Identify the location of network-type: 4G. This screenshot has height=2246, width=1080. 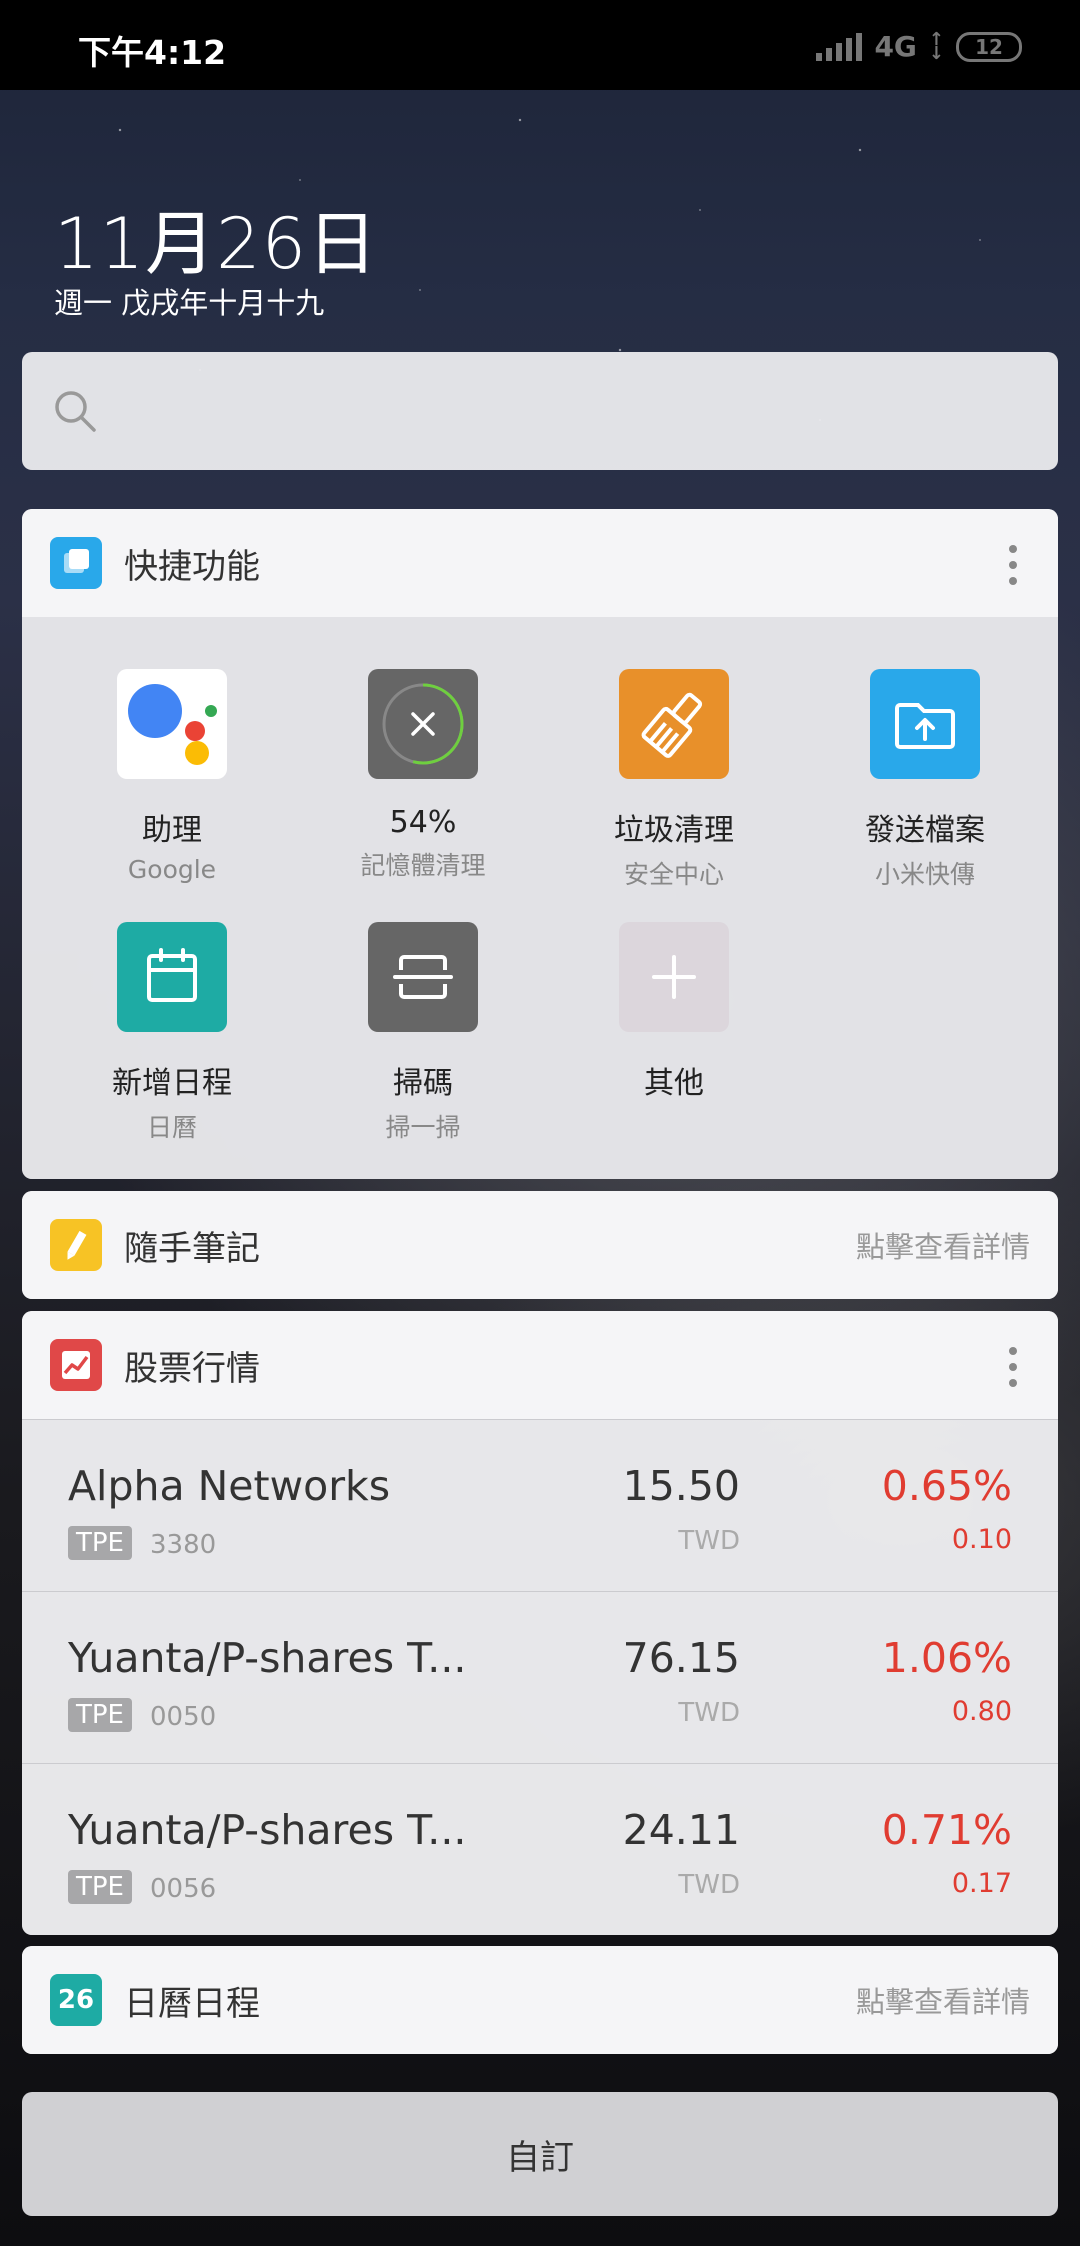
(895, 46).